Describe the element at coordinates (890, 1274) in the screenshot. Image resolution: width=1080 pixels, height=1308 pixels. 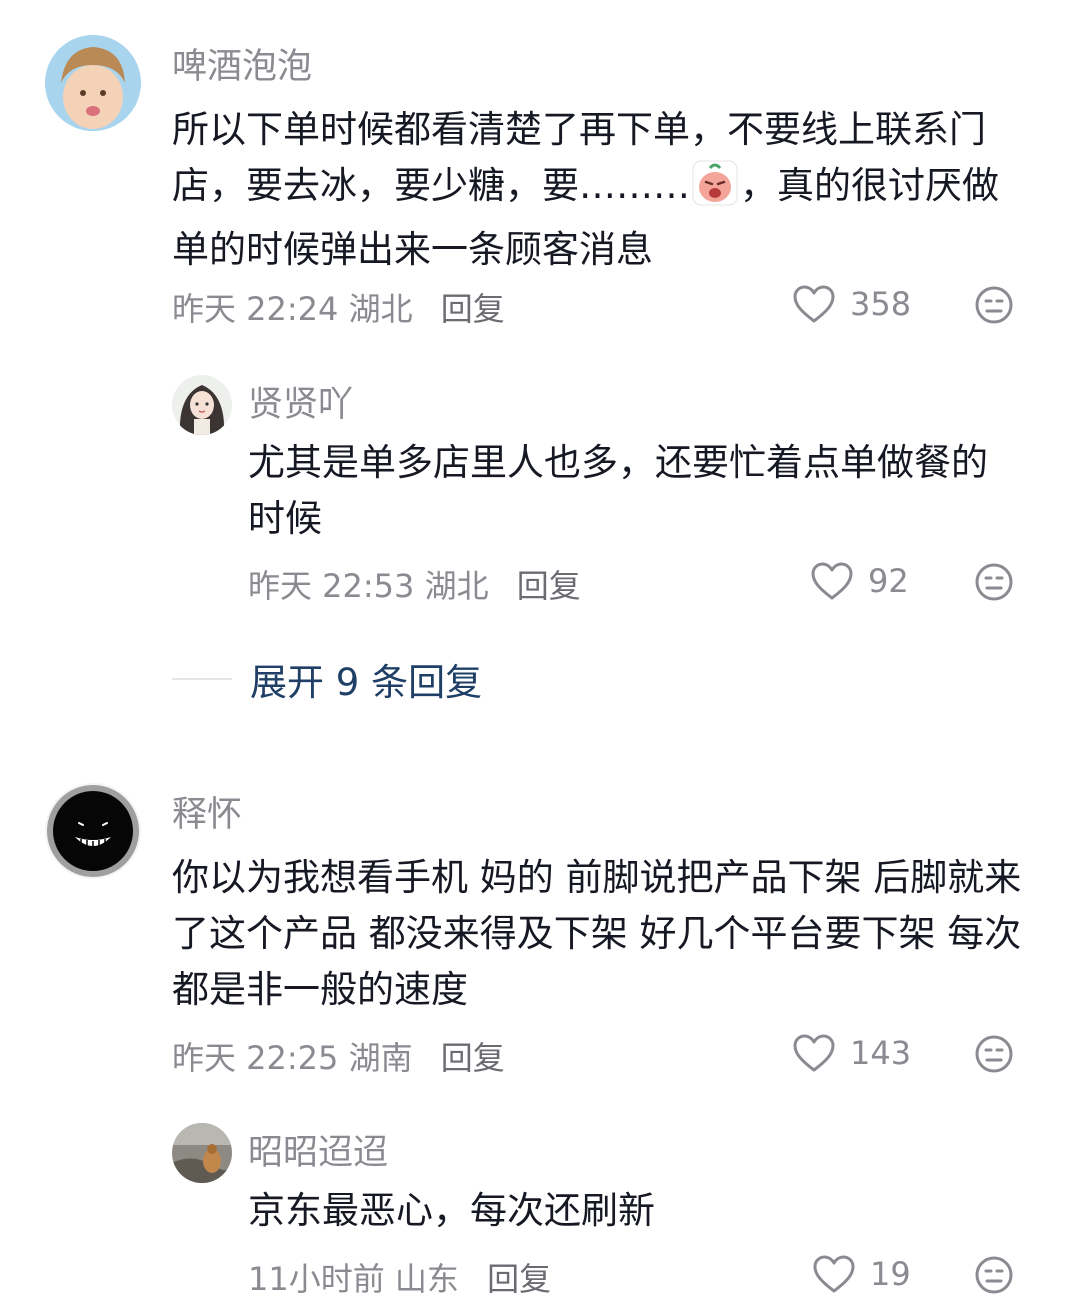
I see `like-count: 19` at that location.